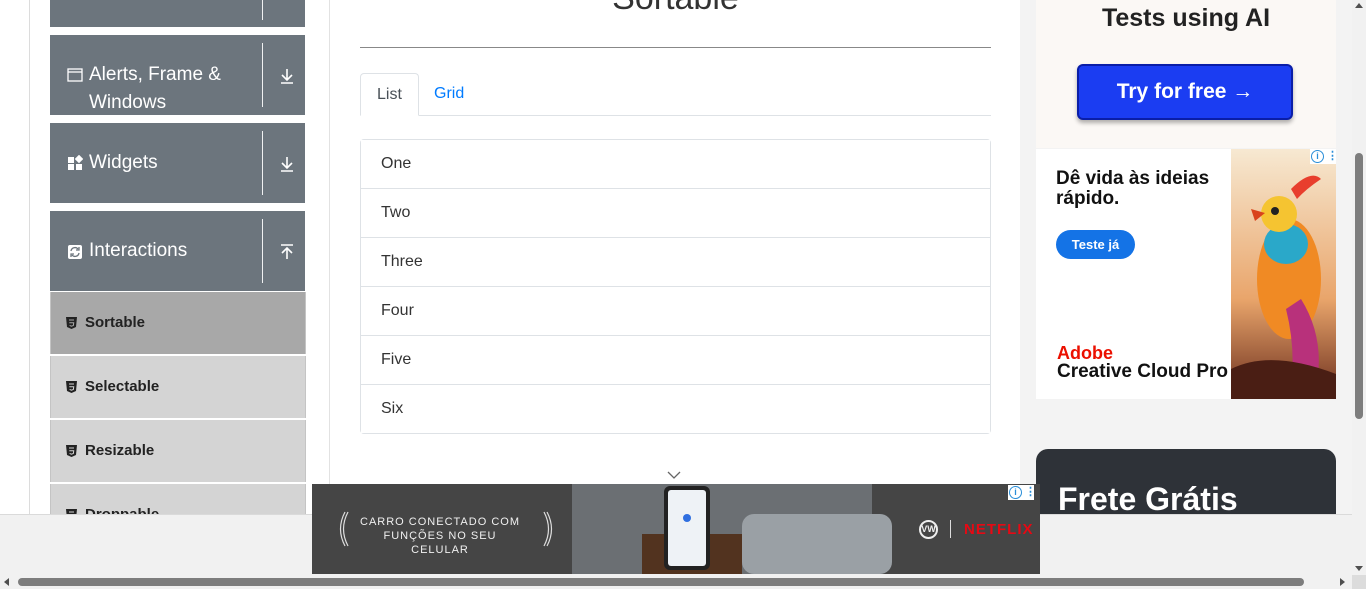 This screenshot has width=1366, height=589. I want to click on sidebar-group-alerts: Alerts, Frame & Windows, so click(177, 75).